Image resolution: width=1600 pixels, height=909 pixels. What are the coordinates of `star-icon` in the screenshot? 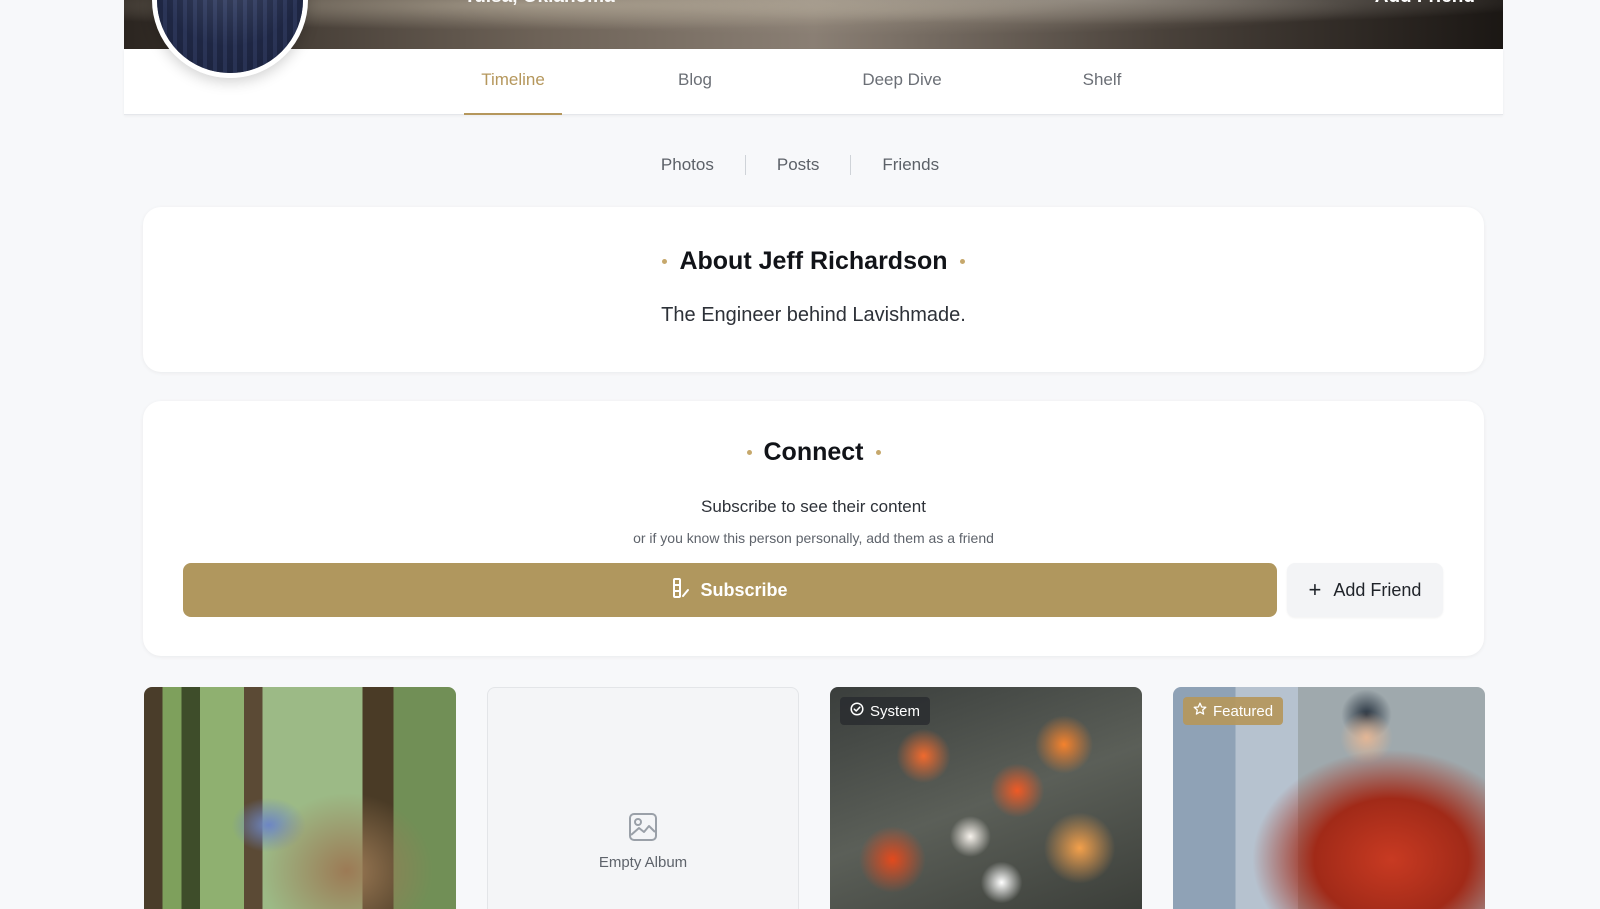 It's located at (1200, 711).